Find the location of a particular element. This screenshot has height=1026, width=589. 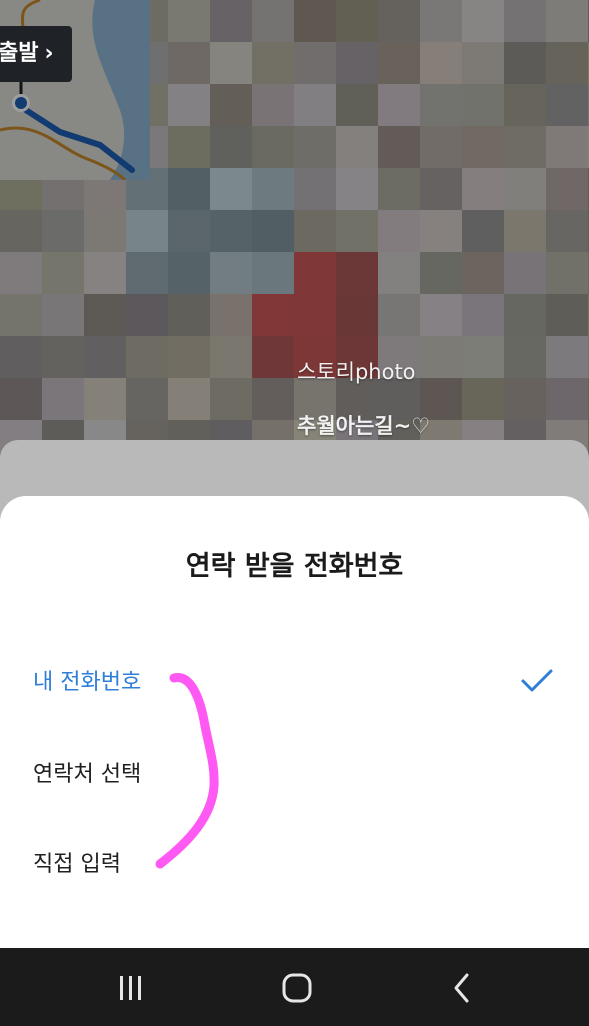

system-navigation-bar is located at coordinates (294, 987).